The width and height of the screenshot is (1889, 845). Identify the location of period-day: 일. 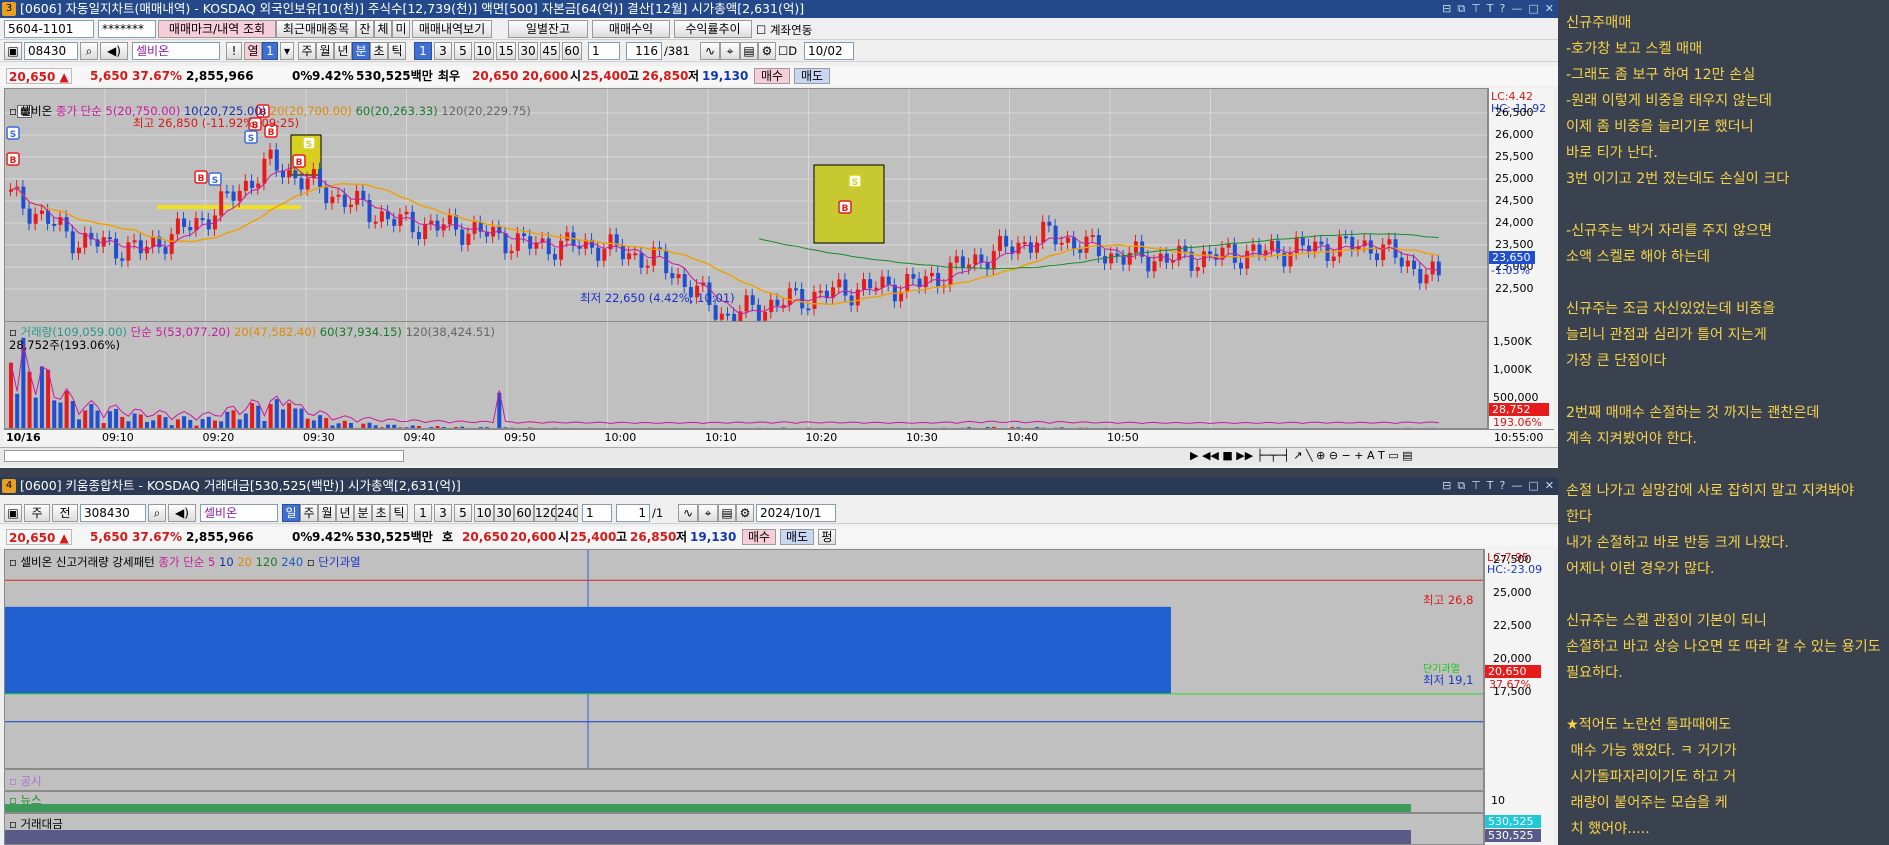
(291, 513).